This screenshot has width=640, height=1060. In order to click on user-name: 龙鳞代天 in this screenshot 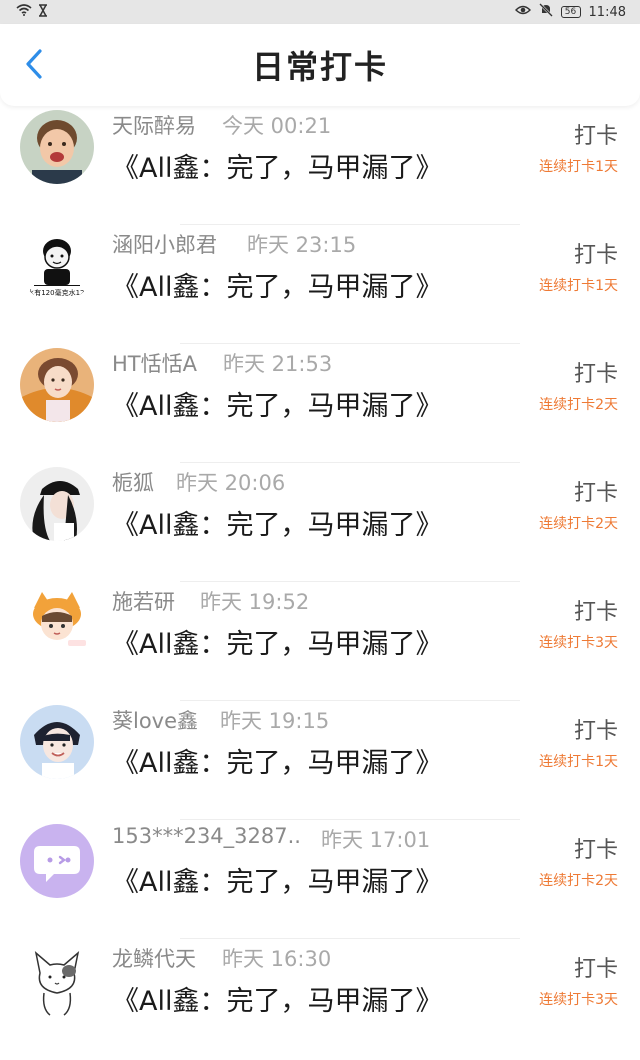, I will do `click(154, 958)`.